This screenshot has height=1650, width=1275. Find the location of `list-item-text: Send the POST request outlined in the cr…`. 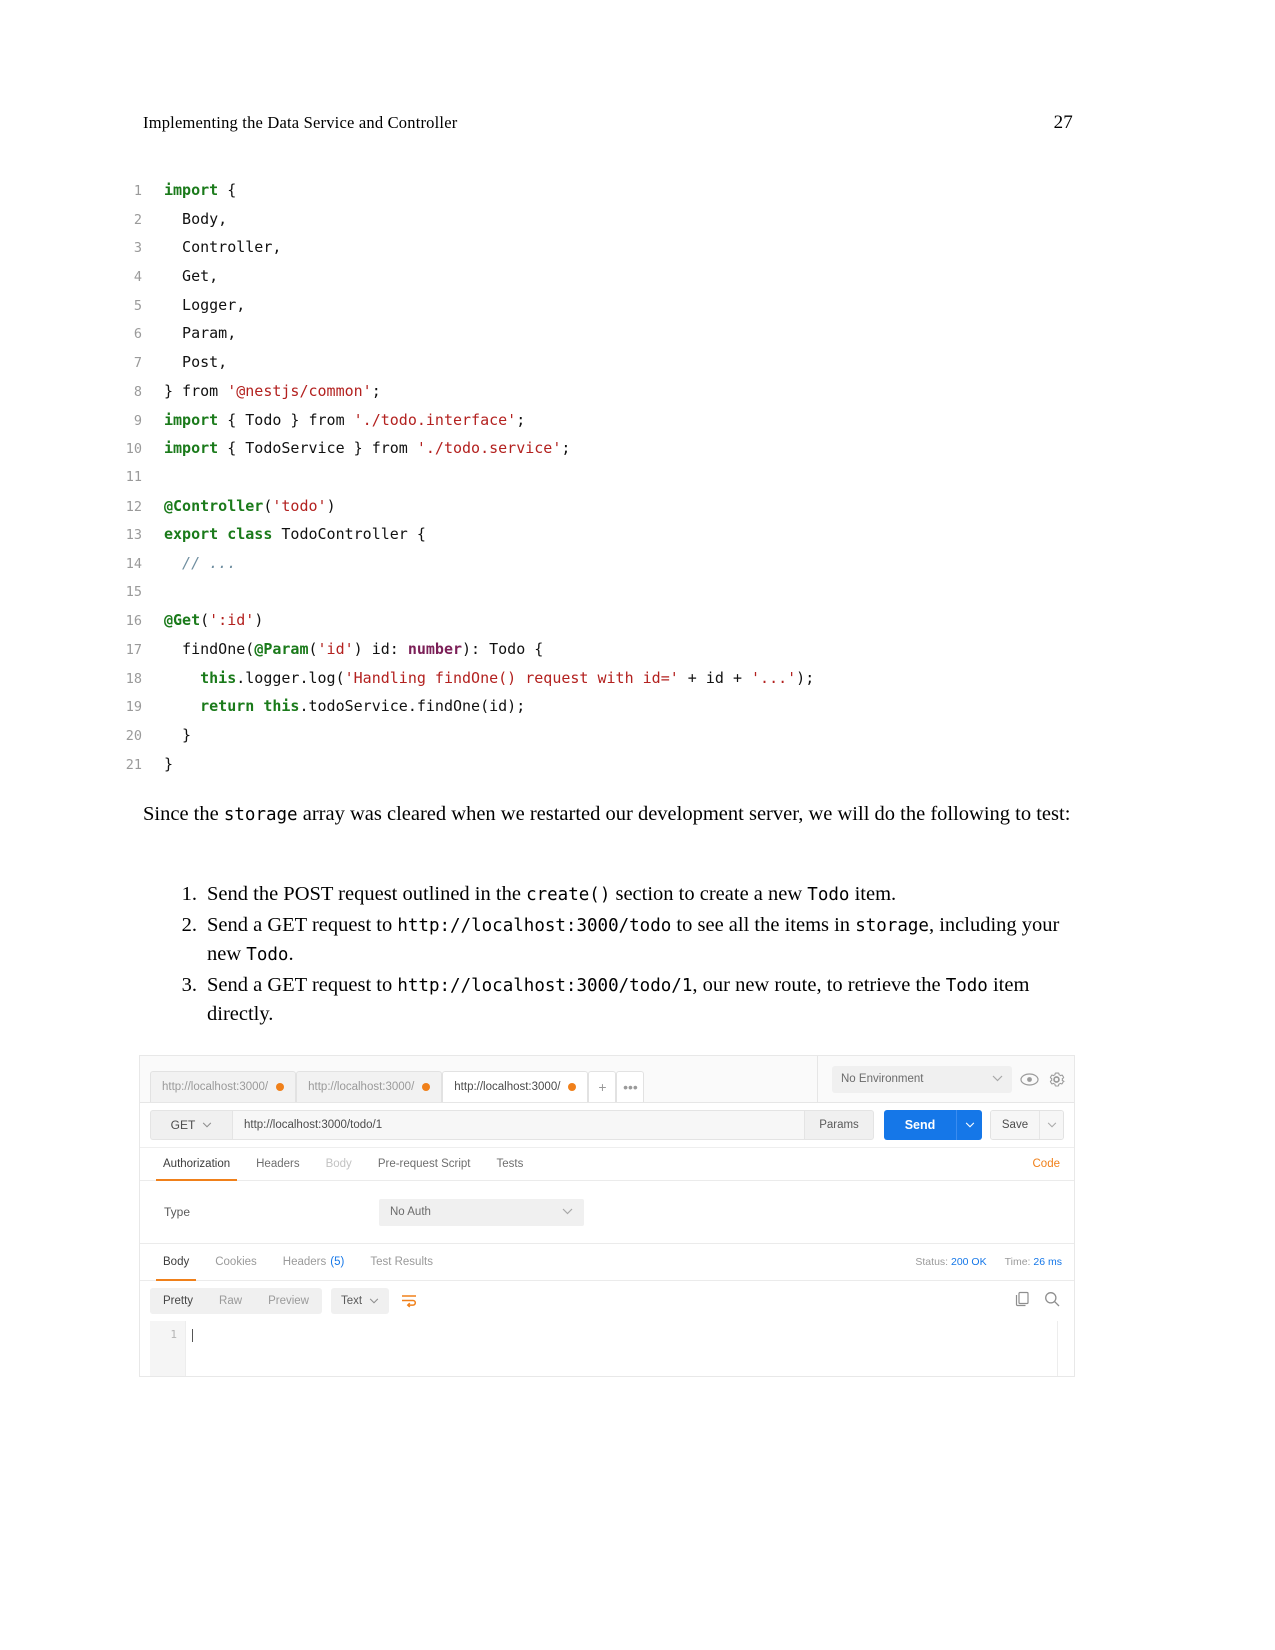

list-item-text: Send the POST request outlined in the cr… is located at coordinates (641, 895).